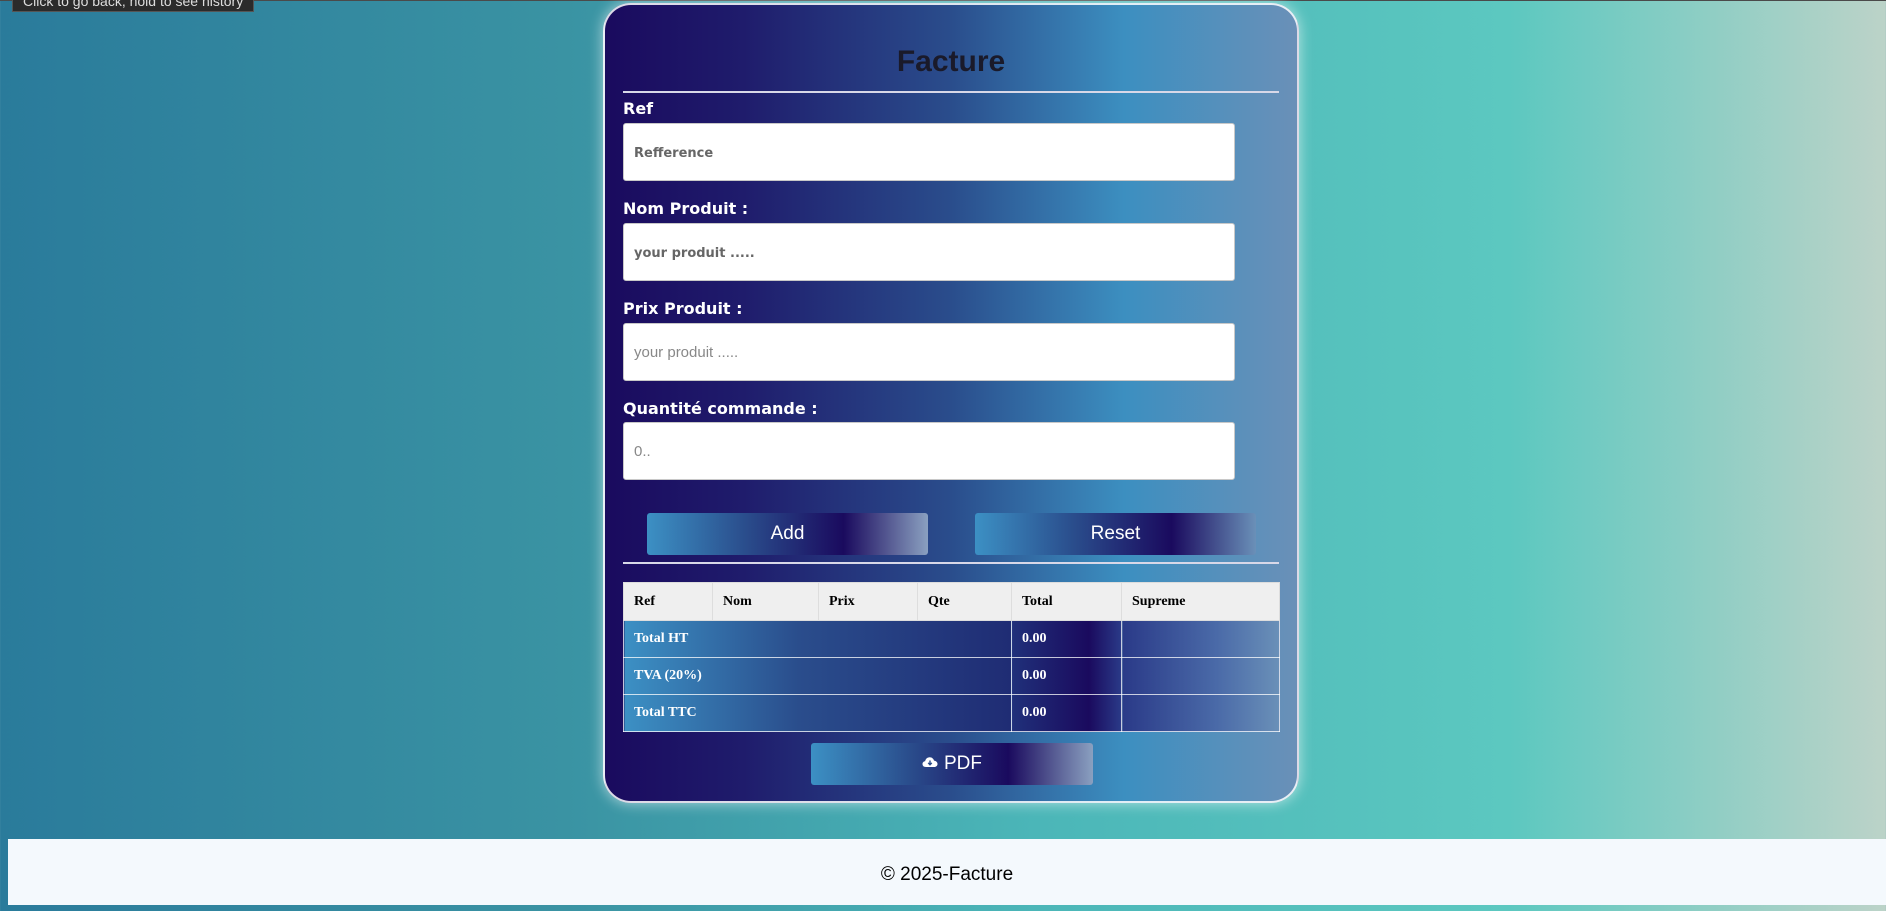 The image size is (1886, 911). I want to click on prix-produit-label: Prix Produit :, so click(683, 308).